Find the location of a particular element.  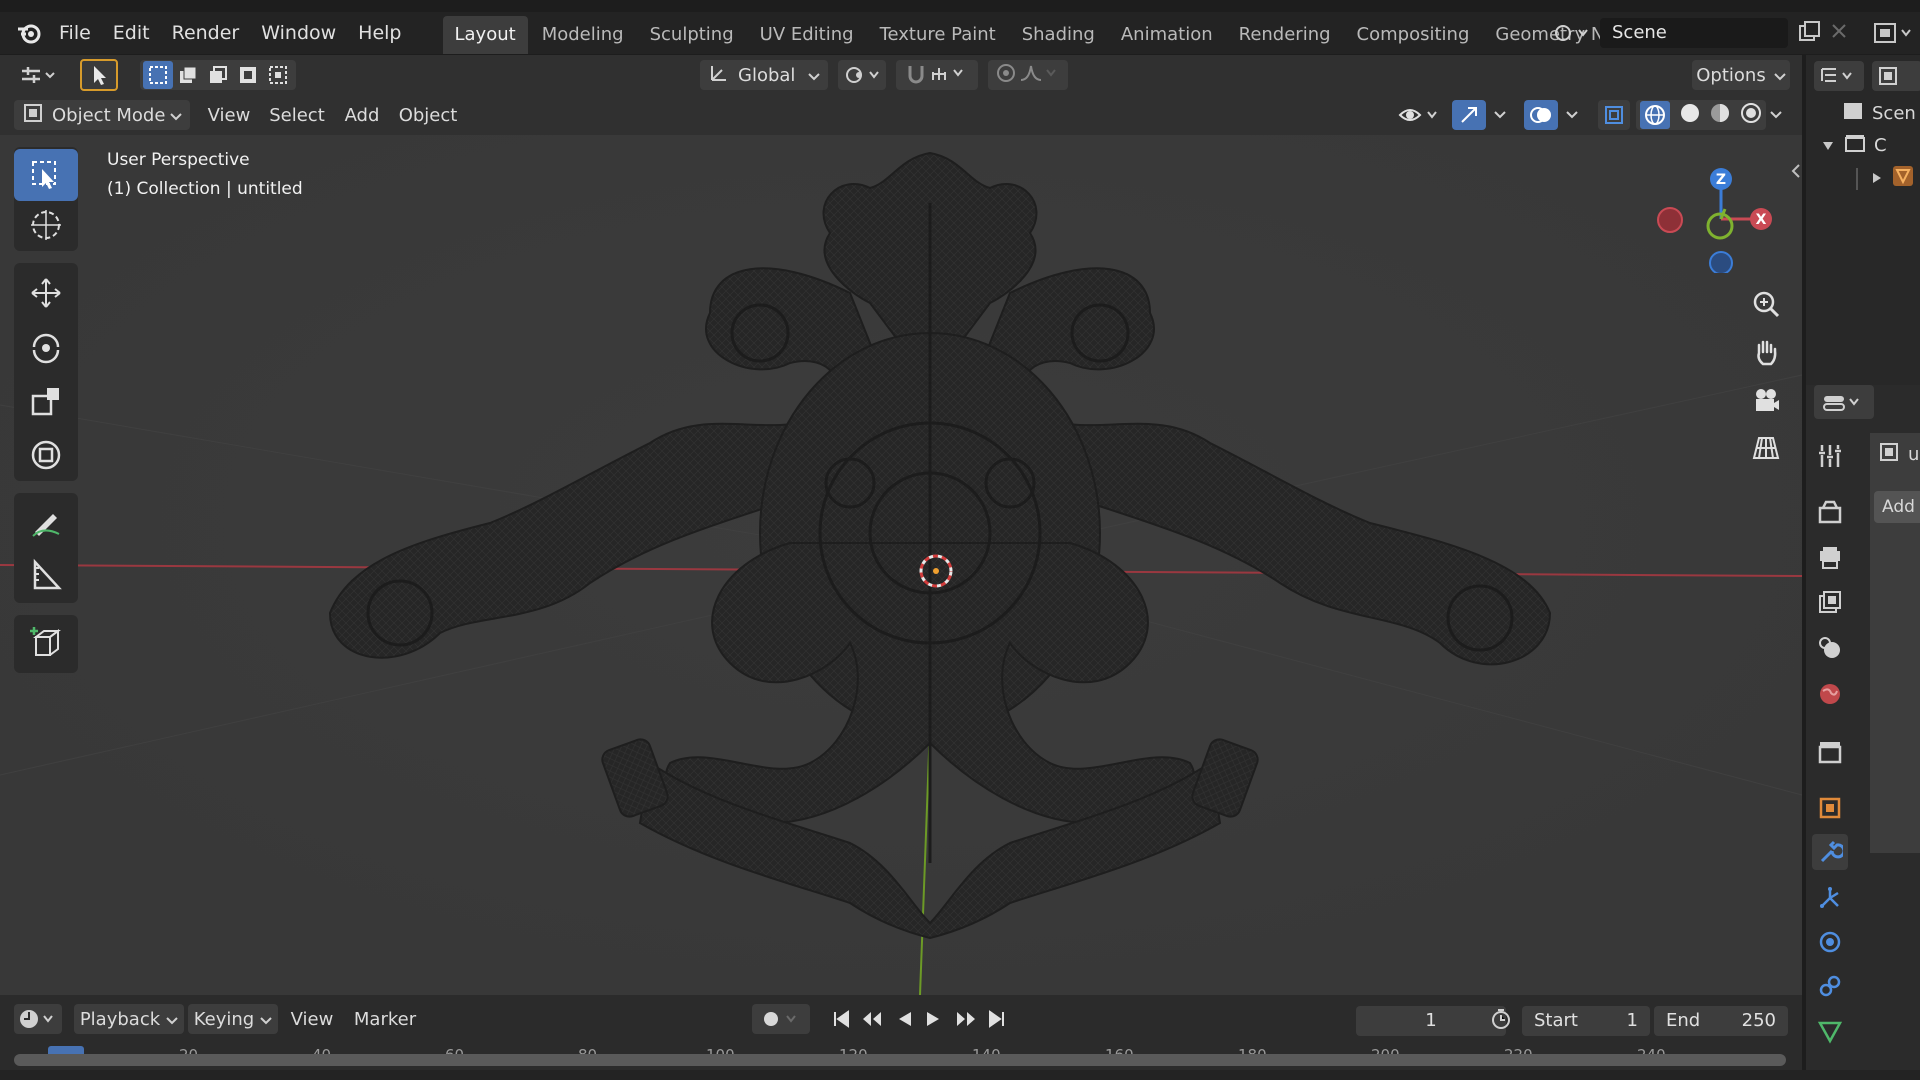

transform-orientation-dropdown: Global is located at coordinates (764, 75).